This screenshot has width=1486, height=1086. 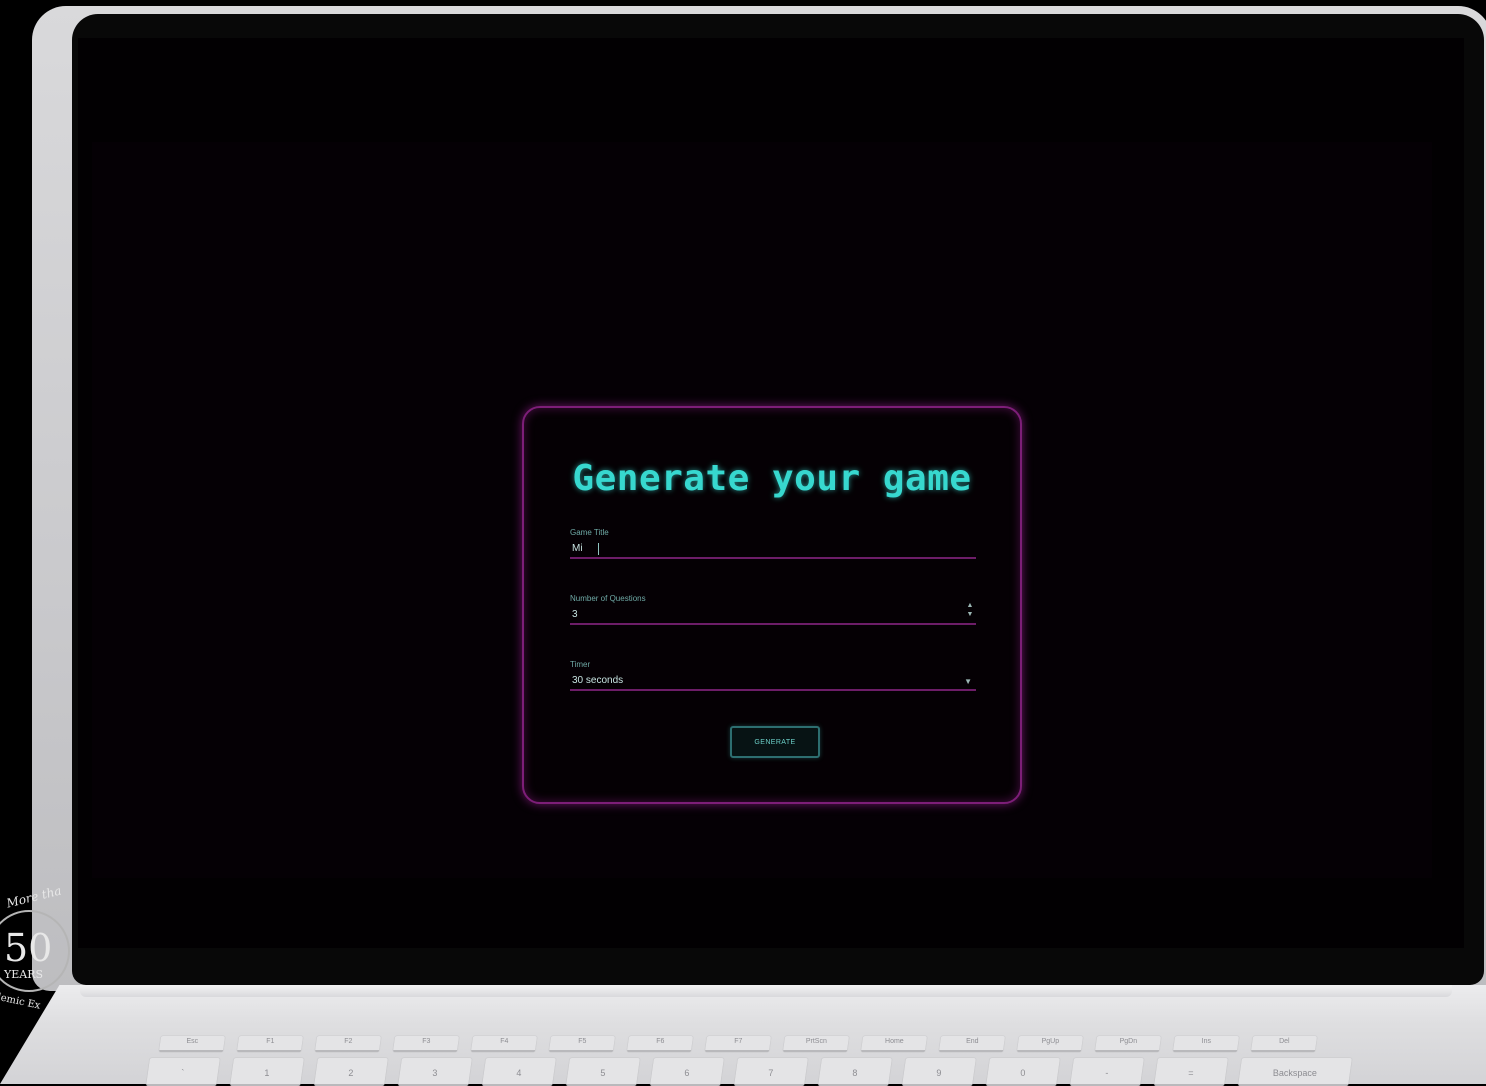 I want to click on keyboard-key: `, so click(x=183, y=1072).